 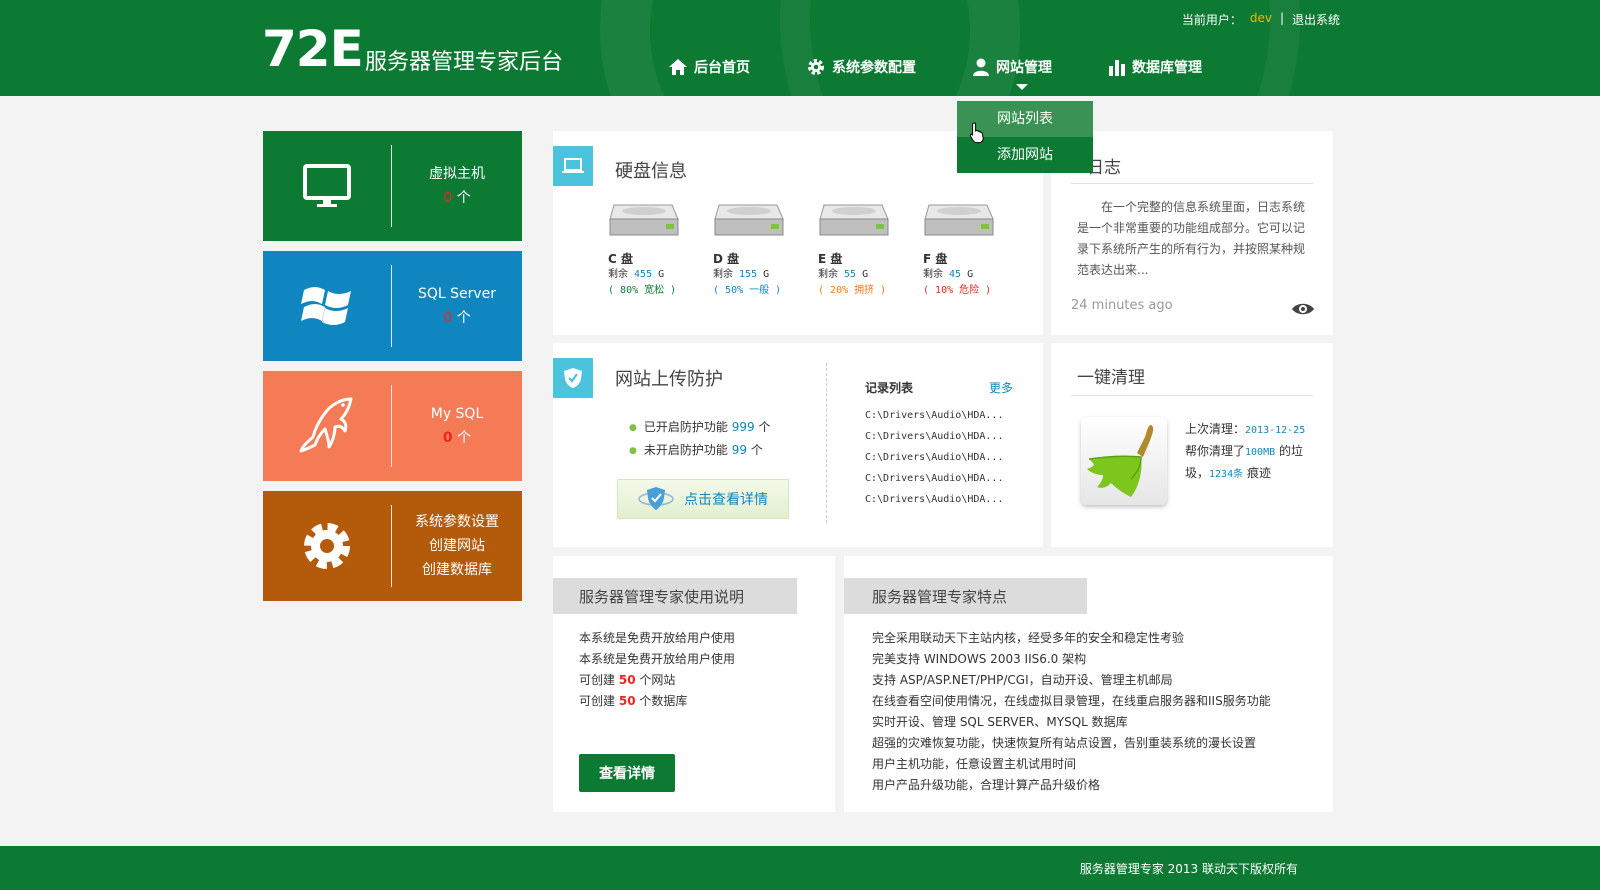 I want to click on usage-db-count: 50, so click(x=627, y=701).